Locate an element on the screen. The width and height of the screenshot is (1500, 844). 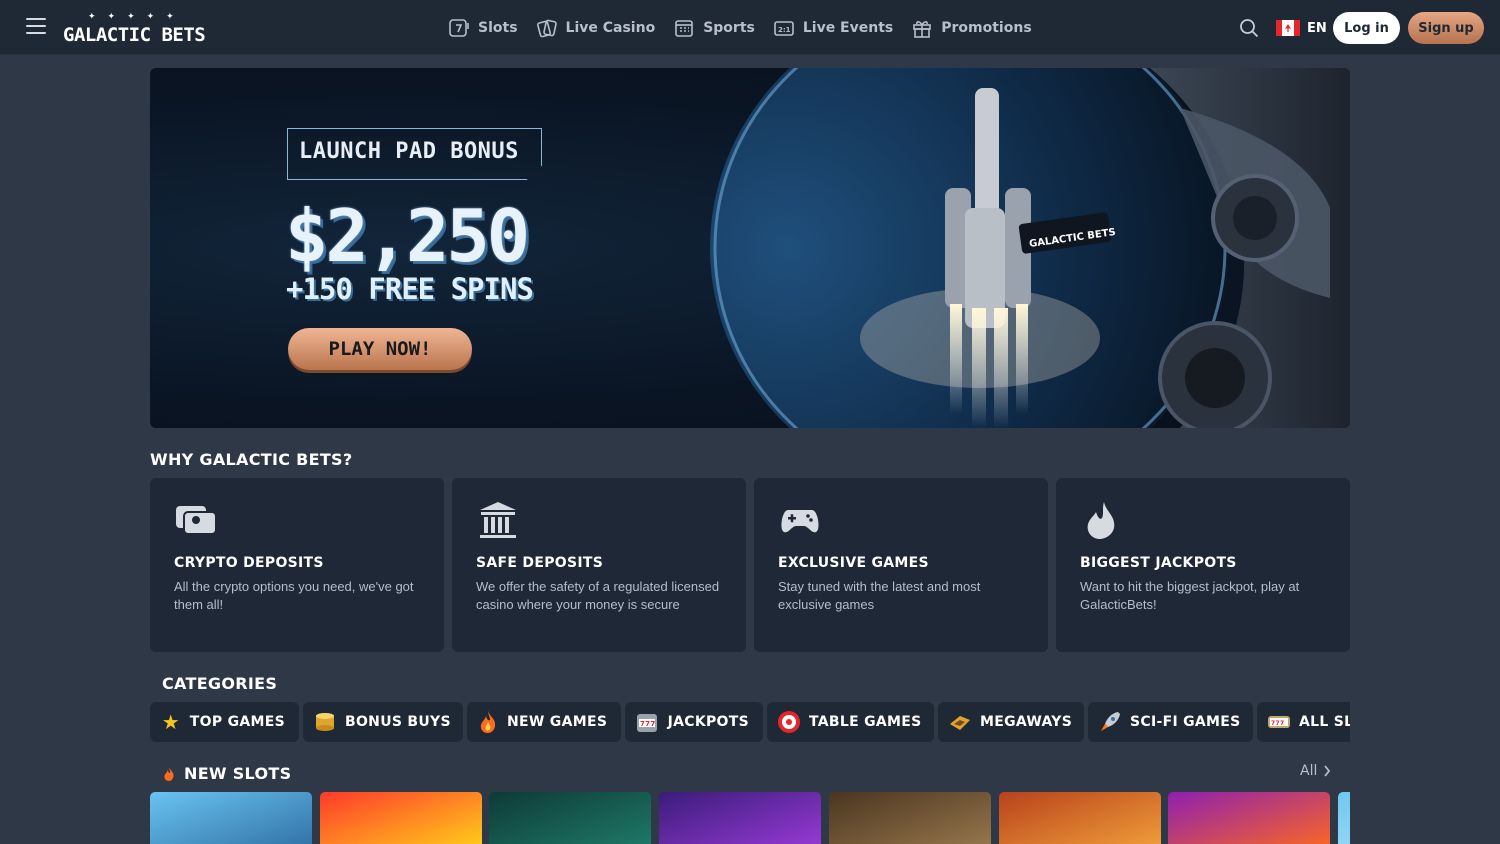
slot-777-icon: 777 is located at coordinates (647, 722).